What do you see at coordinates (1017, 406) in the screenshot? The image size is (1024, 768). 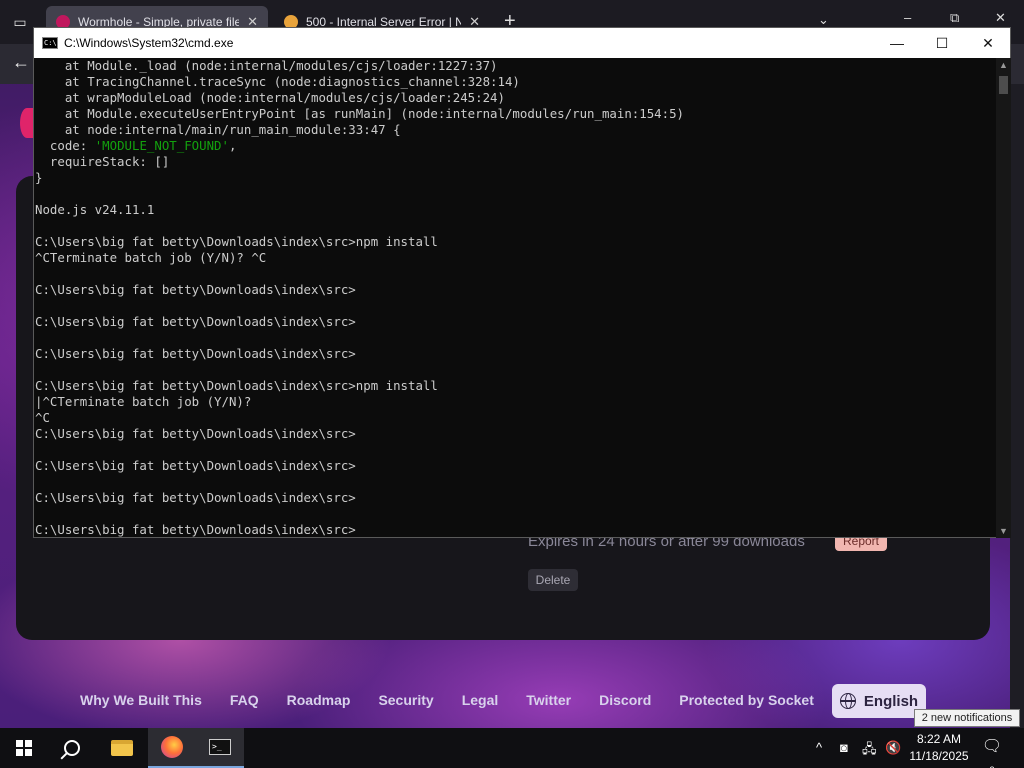 I see `page-scrollbar` at bounding box center [1017, 406].